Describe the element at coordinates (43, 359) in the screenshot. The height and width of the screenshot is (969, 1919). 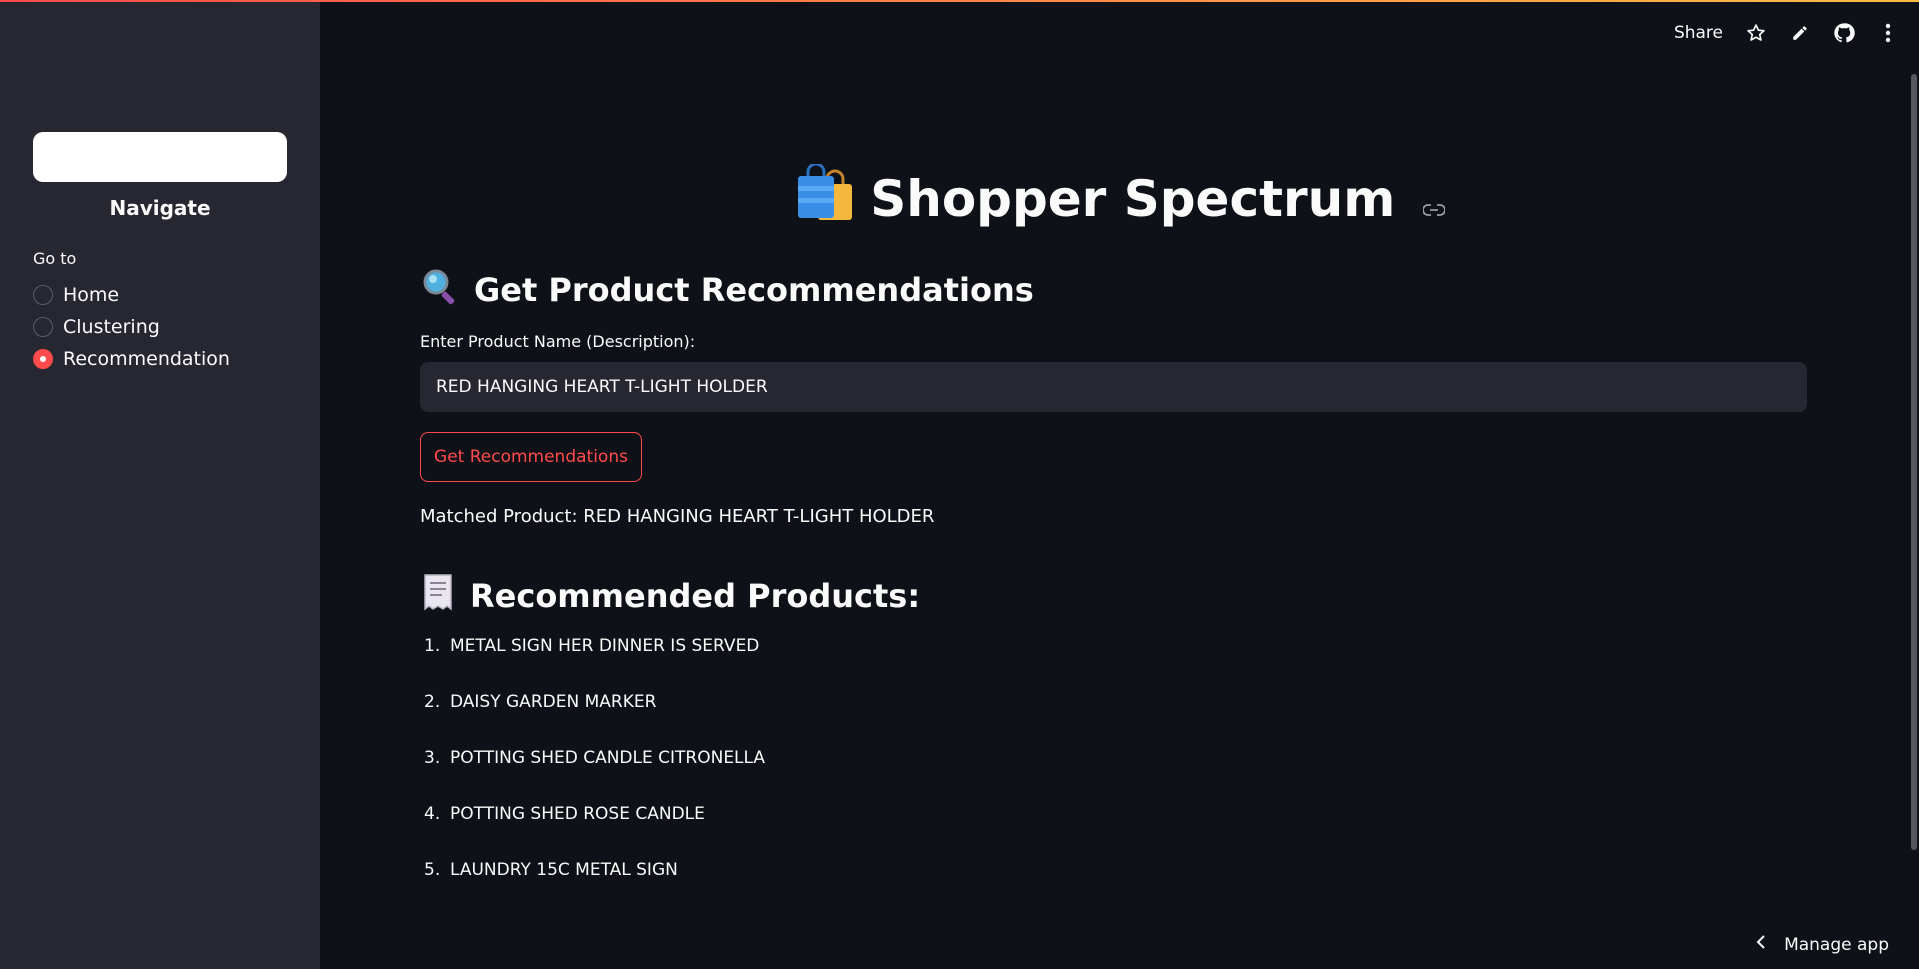
I see `radio-circle-selected` at that location.